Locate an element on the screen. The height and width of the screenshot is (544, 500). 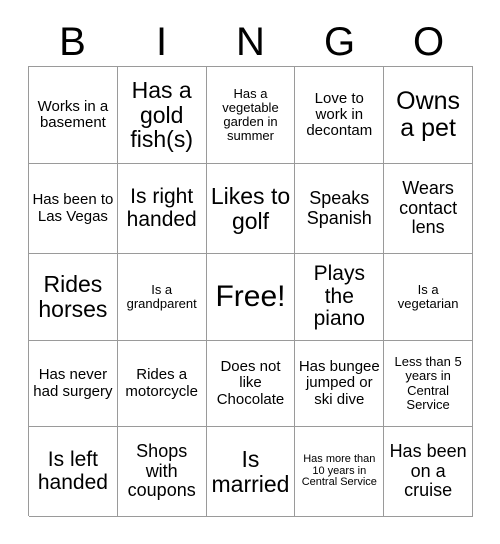
bingo-cell-label: Has a gold fish(s) is located at coordinates (161, 114).